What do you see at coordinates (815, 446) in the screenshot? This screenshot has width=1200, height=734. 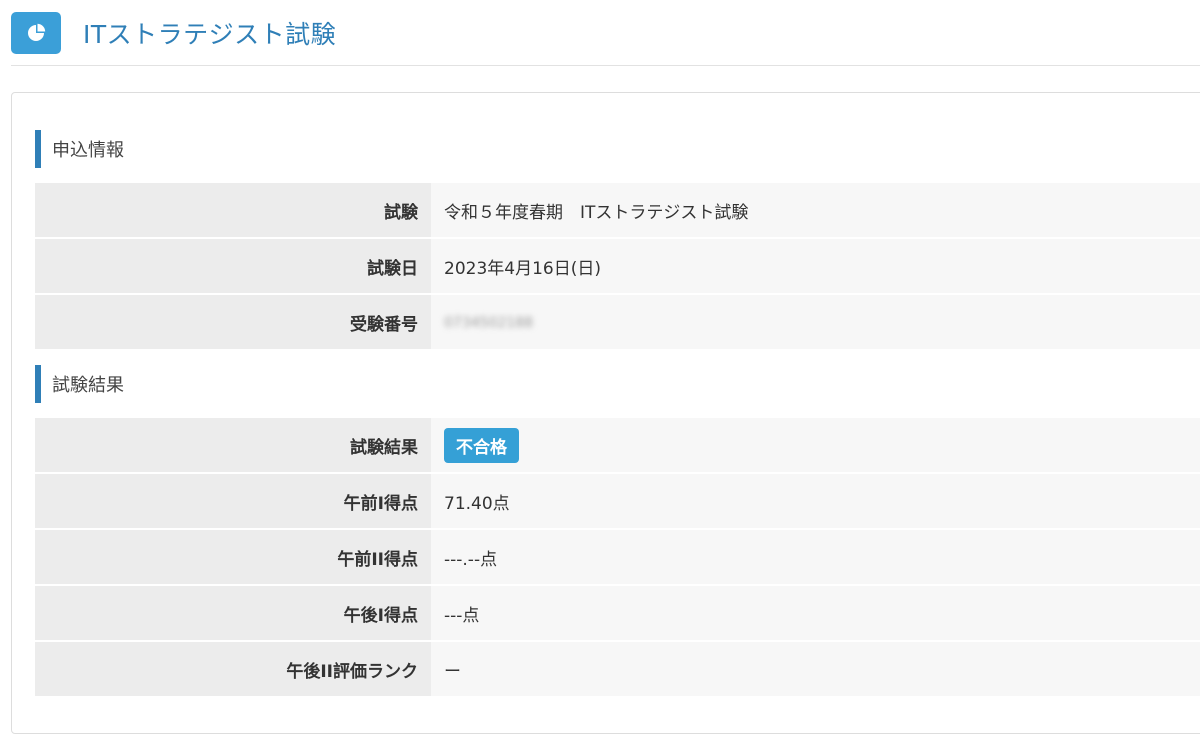 I see `result-value: 不合格` at bounding box center [815, 446].